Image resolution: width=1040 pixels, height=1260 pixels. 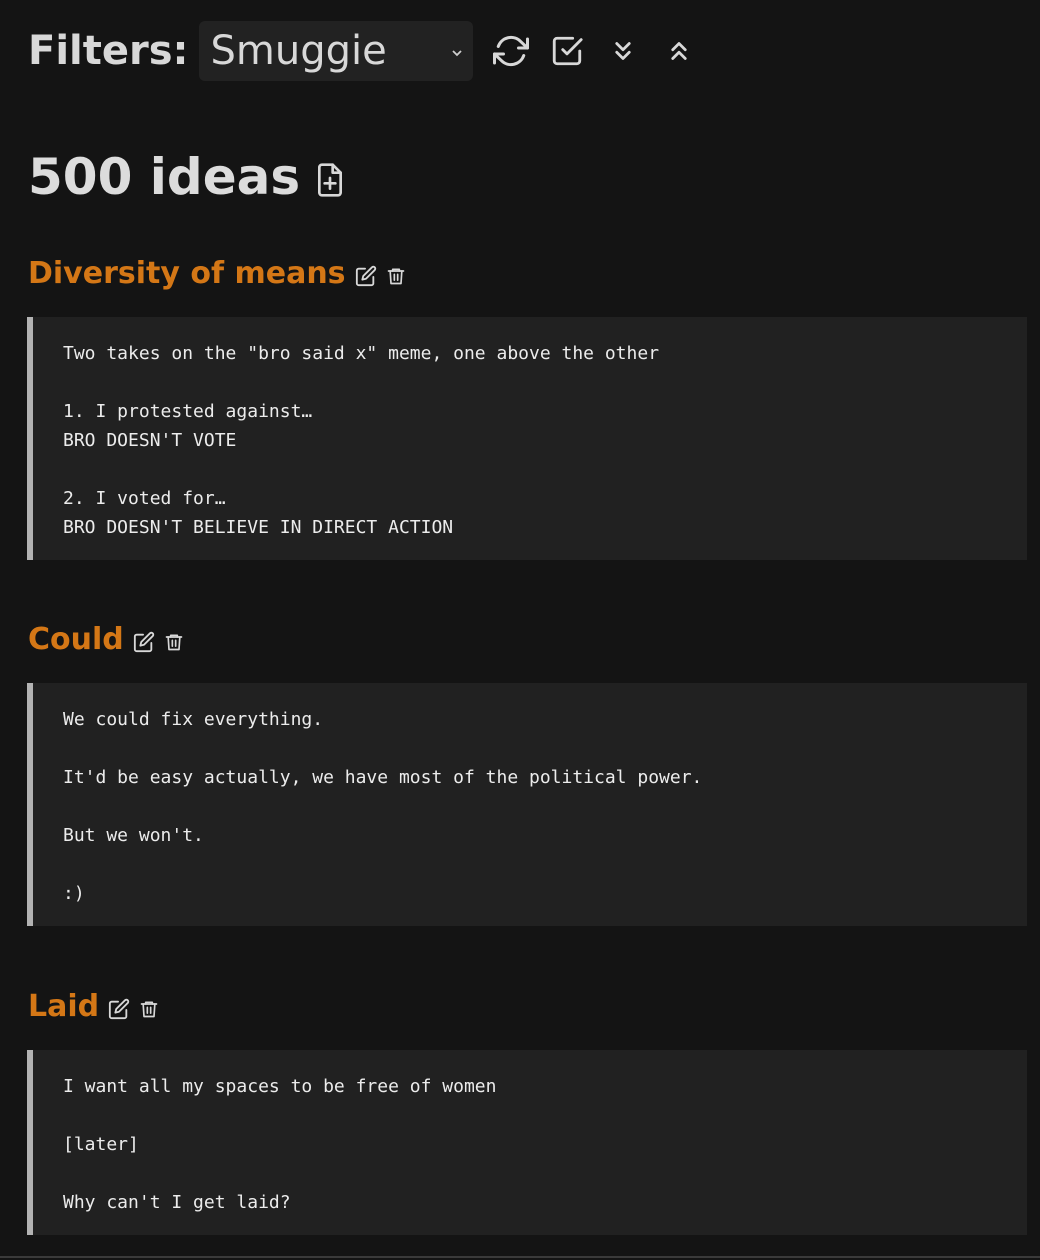 I want to click on chevron-down-icon, so click(x=457, y=52).